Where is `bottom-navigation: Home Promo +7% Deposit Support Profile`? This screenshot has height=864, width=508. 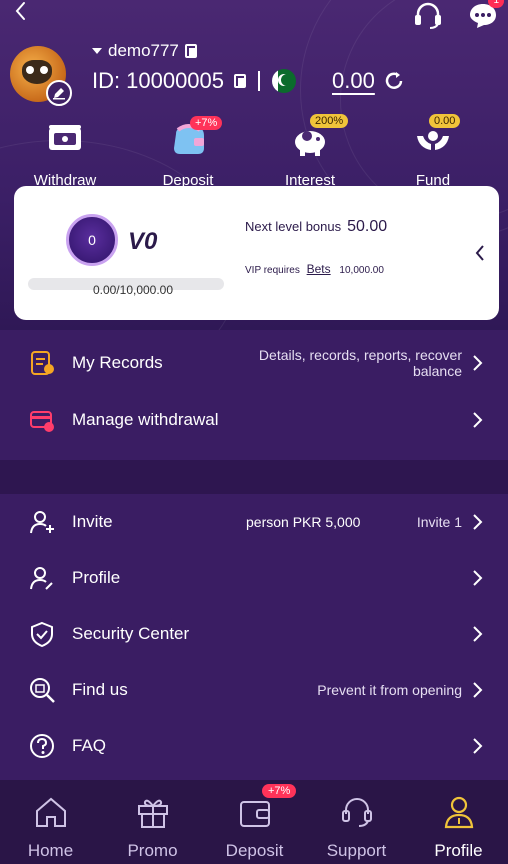 bottom-navigation: Home Promo +7% Deposit Support Profile is located at coordinates (254, 822).